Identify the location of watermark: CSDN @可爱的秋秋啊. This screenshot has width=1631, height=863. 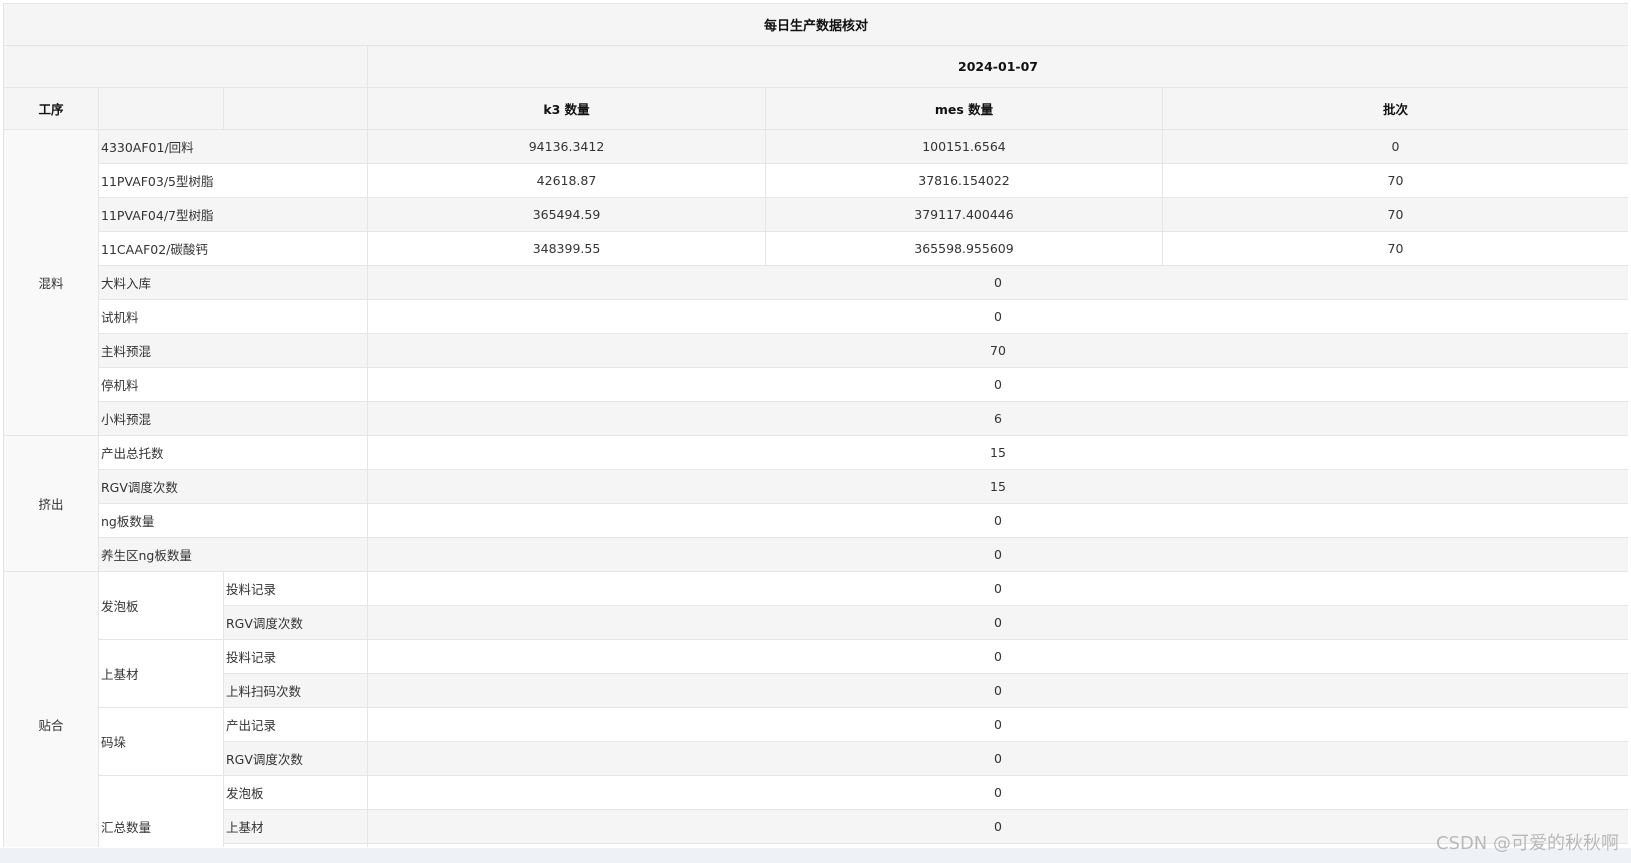
(1527, 843).